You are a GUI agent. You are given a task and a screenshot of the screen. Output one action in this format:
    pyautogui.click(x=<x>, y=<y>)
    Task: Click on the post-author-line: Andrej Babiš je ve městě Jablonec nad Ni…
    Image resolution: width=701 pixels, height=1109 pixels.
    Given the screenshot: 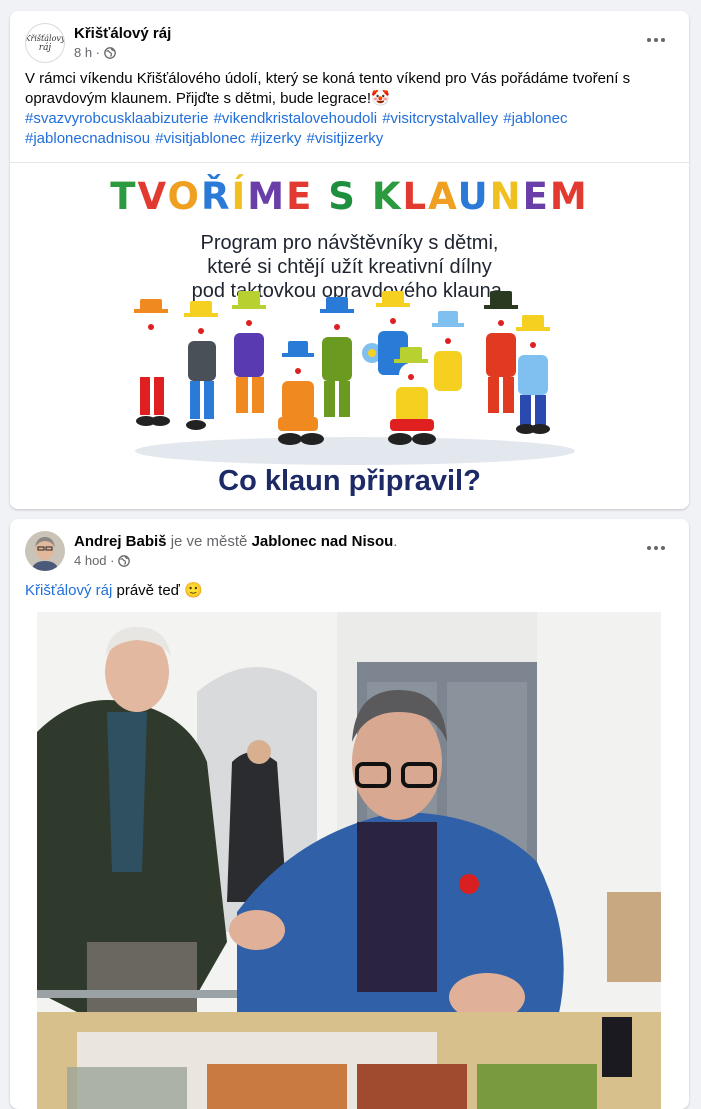 What is the action you would take?
    pyautogui.click(x=235, y=541)
    